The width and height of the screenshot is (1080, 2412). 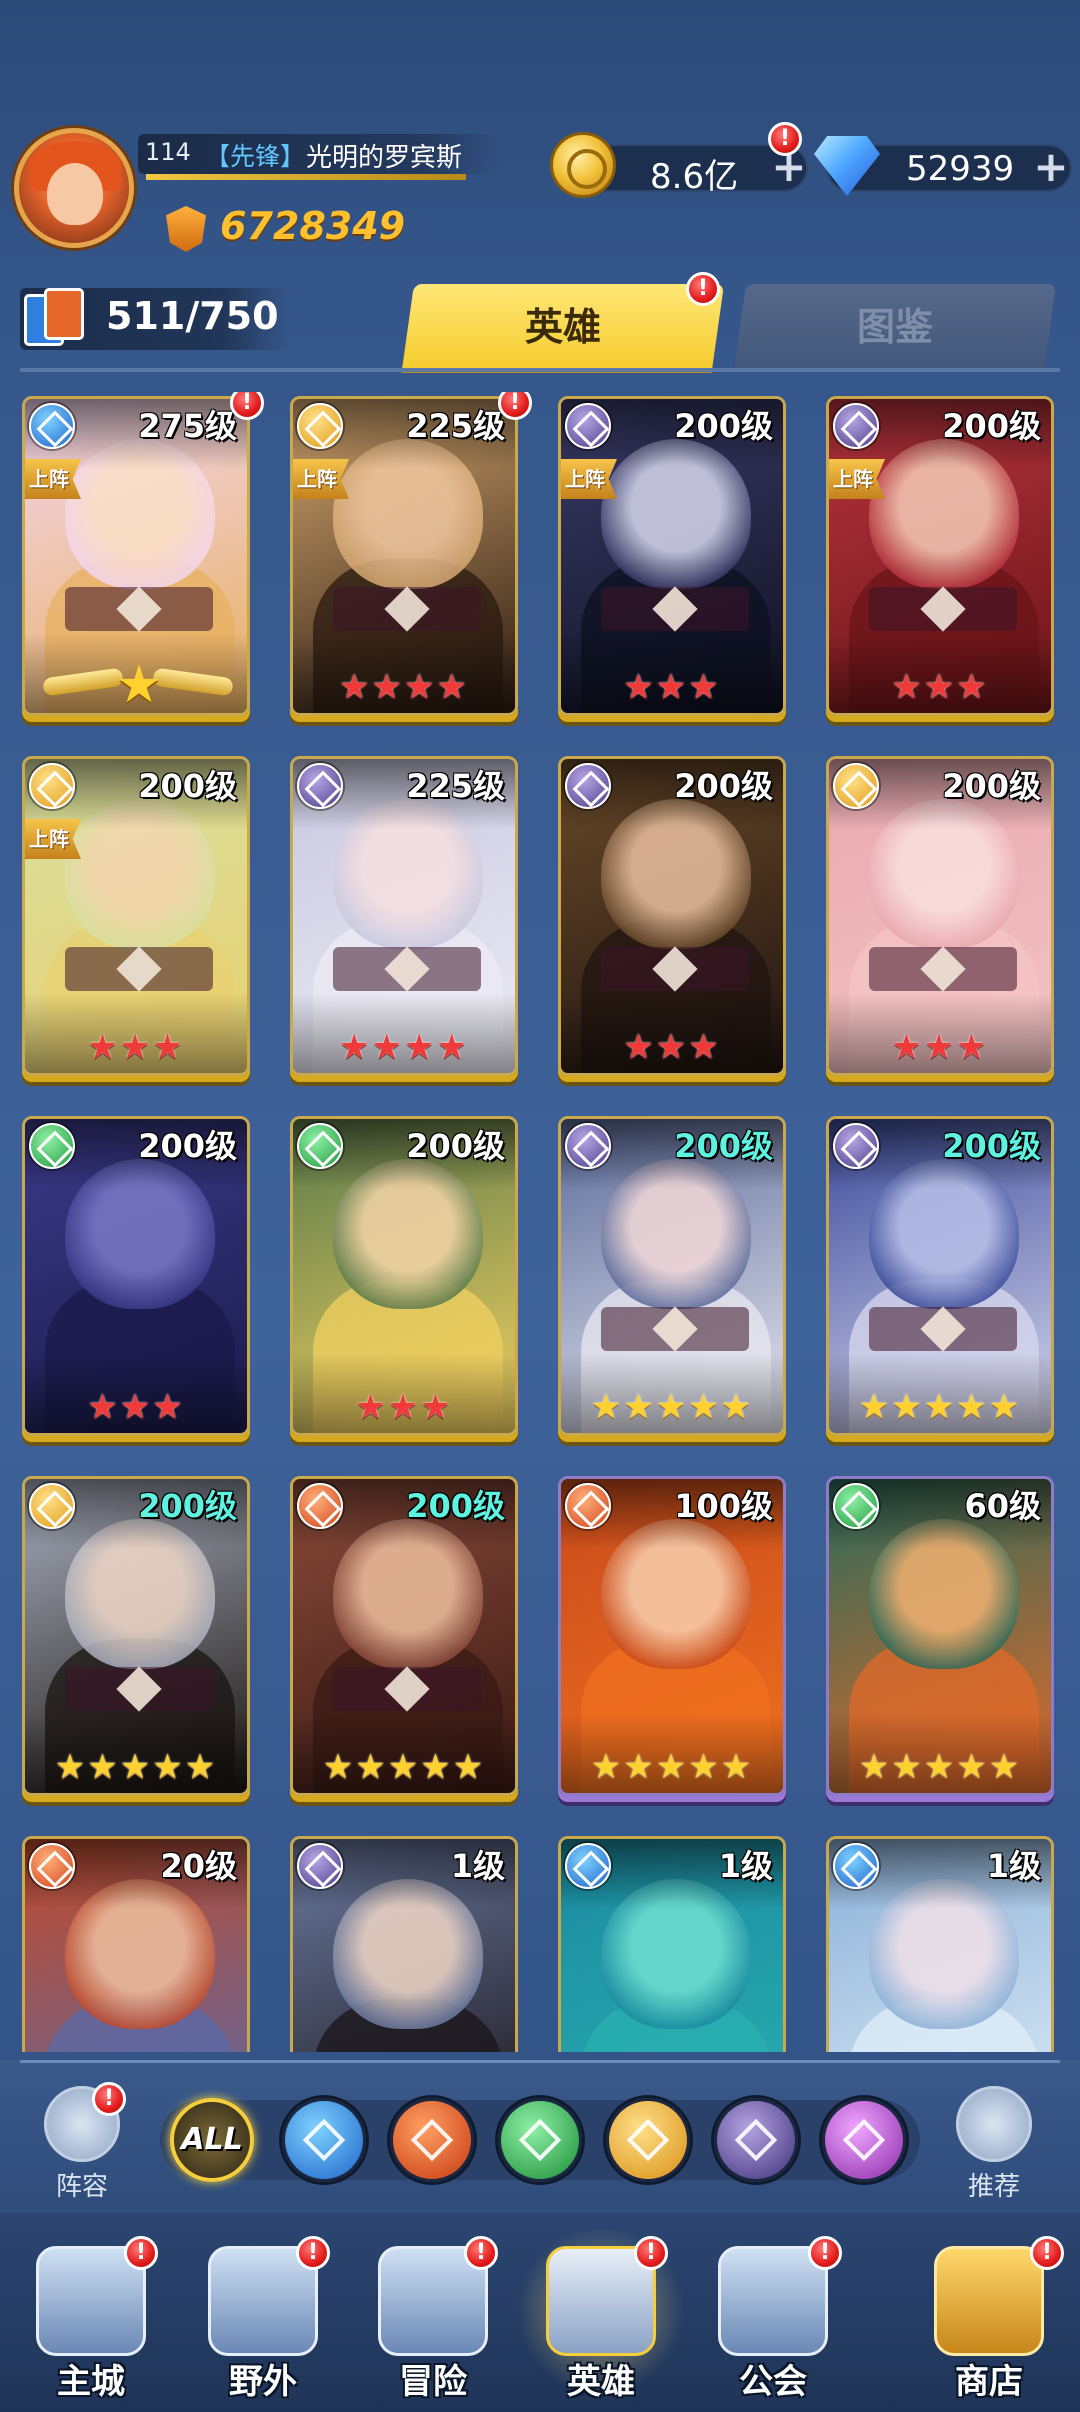 I want to click on gold-coin-icon, so click(x=583, y=165).